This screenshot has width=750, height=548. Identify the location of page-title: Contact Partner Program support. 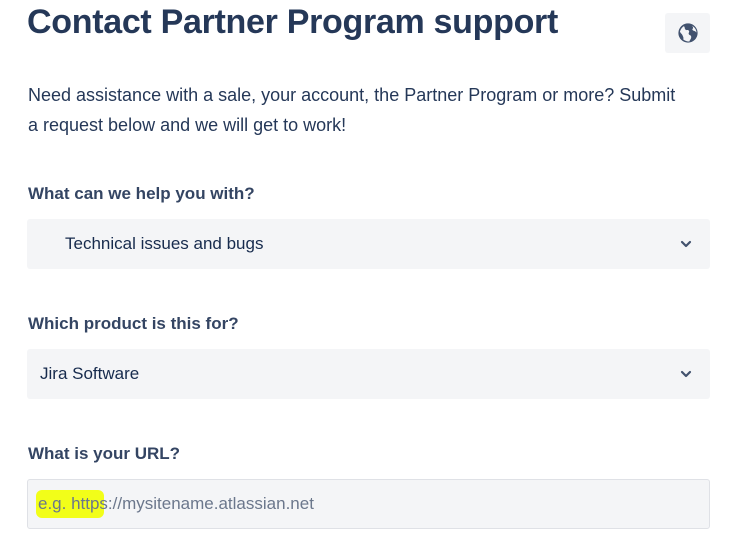
(292, 22).